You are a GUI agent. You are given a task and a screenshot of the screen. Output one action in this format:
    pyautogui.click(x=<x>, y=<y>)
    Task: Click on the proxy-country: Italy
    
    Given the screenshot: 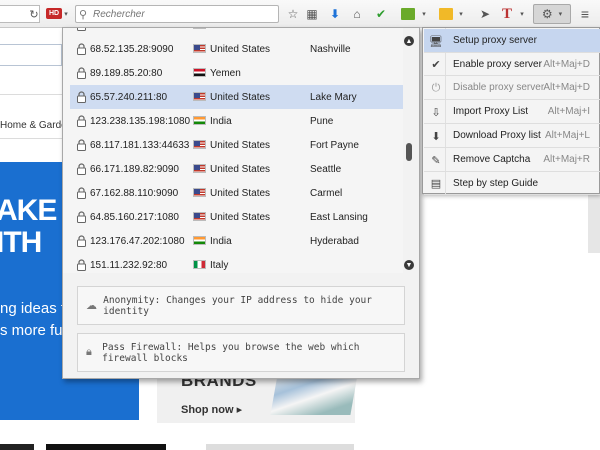 What is the action you would take?
    pyautogui.click(x=219, y=265)
    